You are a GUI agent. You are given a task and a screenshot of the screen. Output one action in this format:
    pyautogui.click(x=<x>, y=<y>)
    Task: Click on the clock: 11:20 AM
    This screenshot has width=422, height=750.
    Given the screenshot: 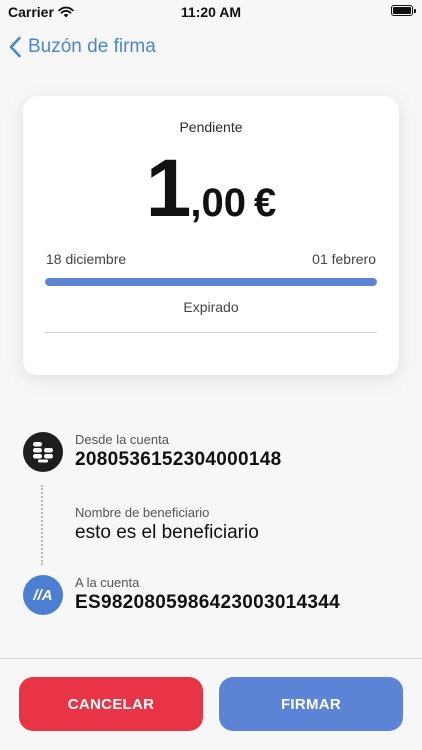 What is the action you would take?
    pyautogui.click(x=211, y=12)
    